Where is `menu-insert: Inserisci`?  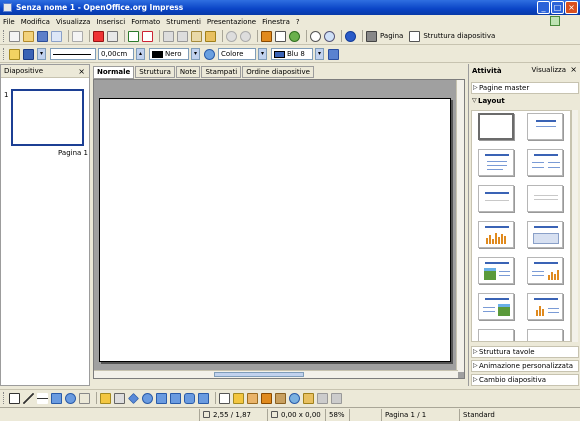
menu-insert: Inserisci is located at coordinates (110, 22).